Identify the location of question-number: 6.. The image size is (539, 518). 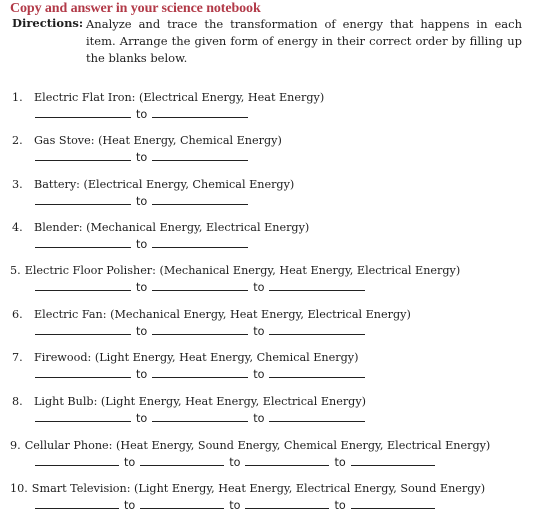
(17, 314).